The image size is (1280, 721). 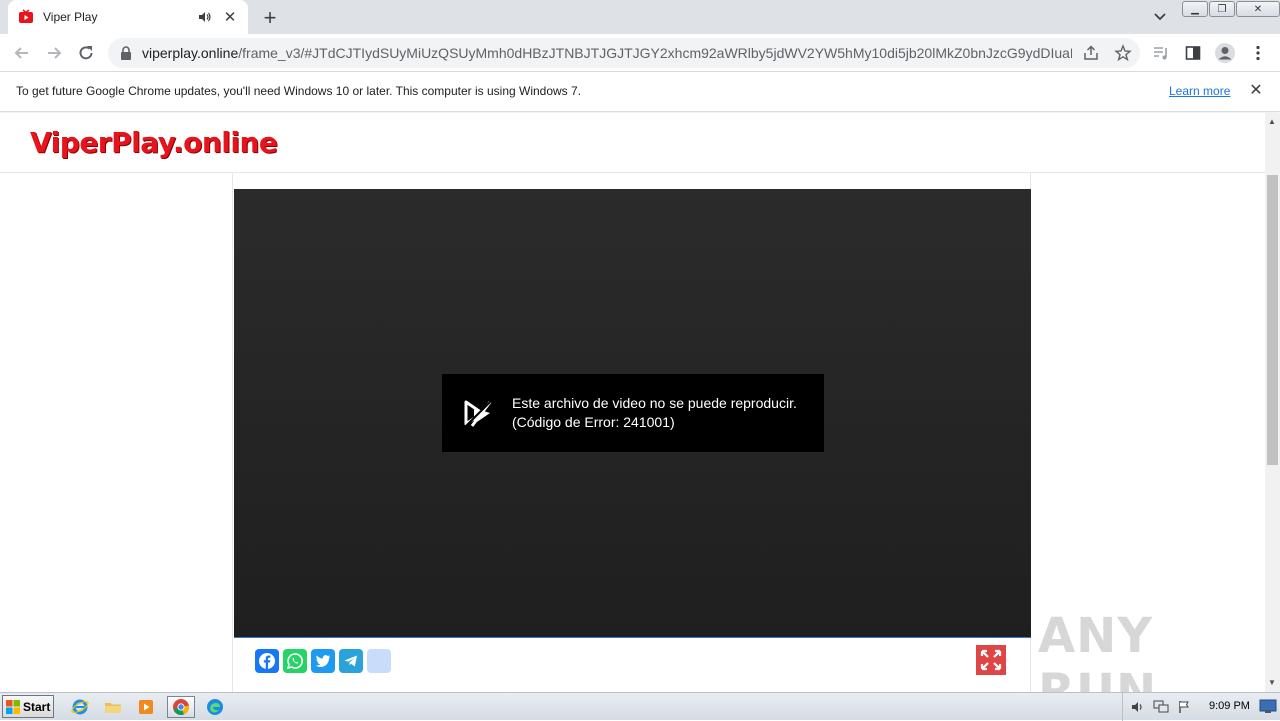 I want to click on page-scrollbar: ▲ ▼, so click(x=1272, y=402).